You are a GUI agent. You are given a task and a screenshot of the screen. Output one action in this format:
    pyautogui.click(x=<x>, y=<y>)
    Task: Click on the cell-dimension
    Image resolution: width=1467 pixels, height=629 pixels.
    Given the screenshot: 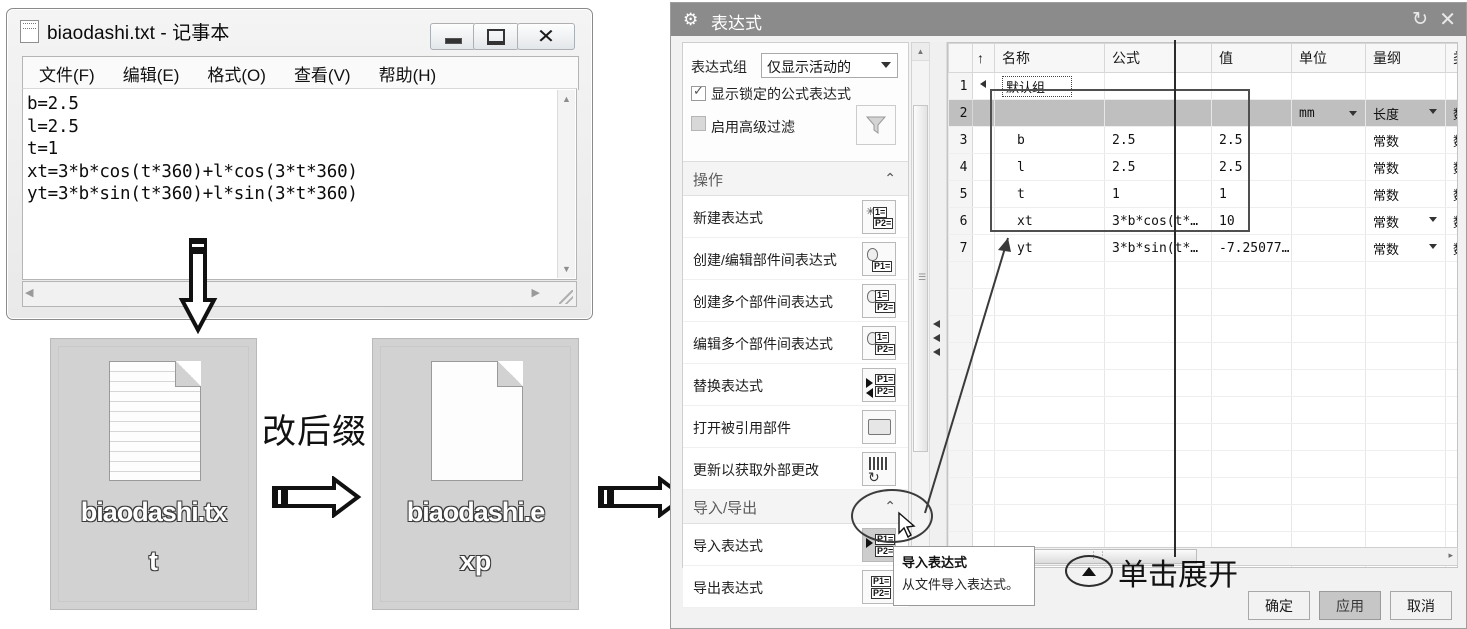 What is the action you would take?
    pyautogui.click(x=1405, y=86)
    